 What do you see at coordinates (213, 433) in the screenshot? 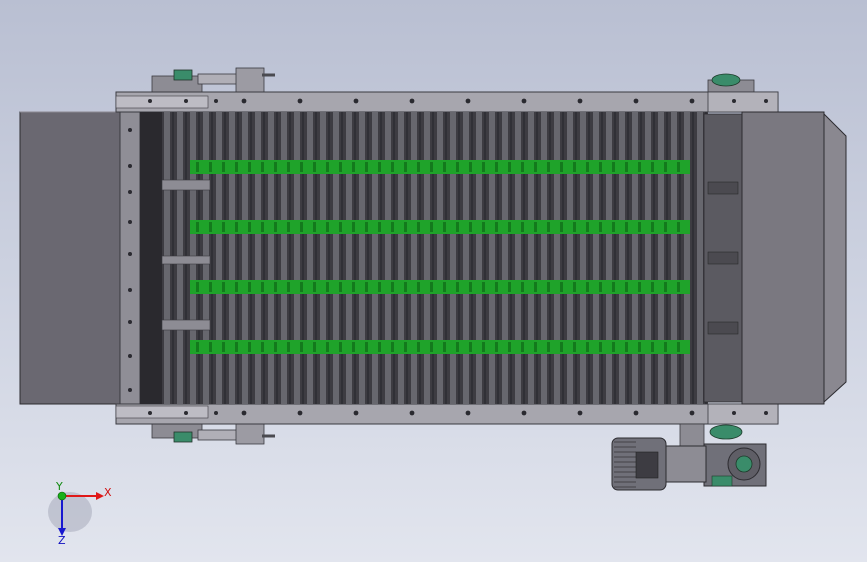
I see `tensioner-bottom-left` at bounding box center [213, 433].